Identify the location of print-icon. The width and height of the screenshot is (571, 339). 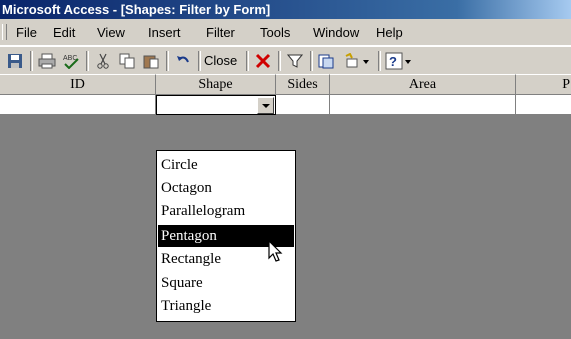
(47, 61).